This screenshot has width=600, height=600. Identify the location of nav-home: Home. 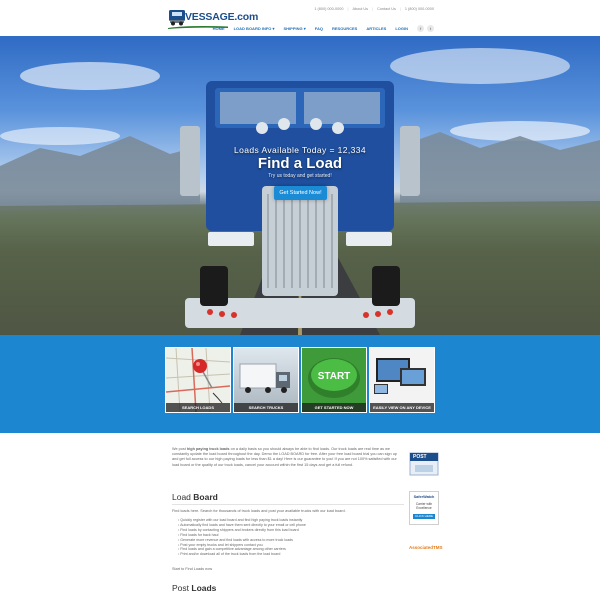
(219, 28).